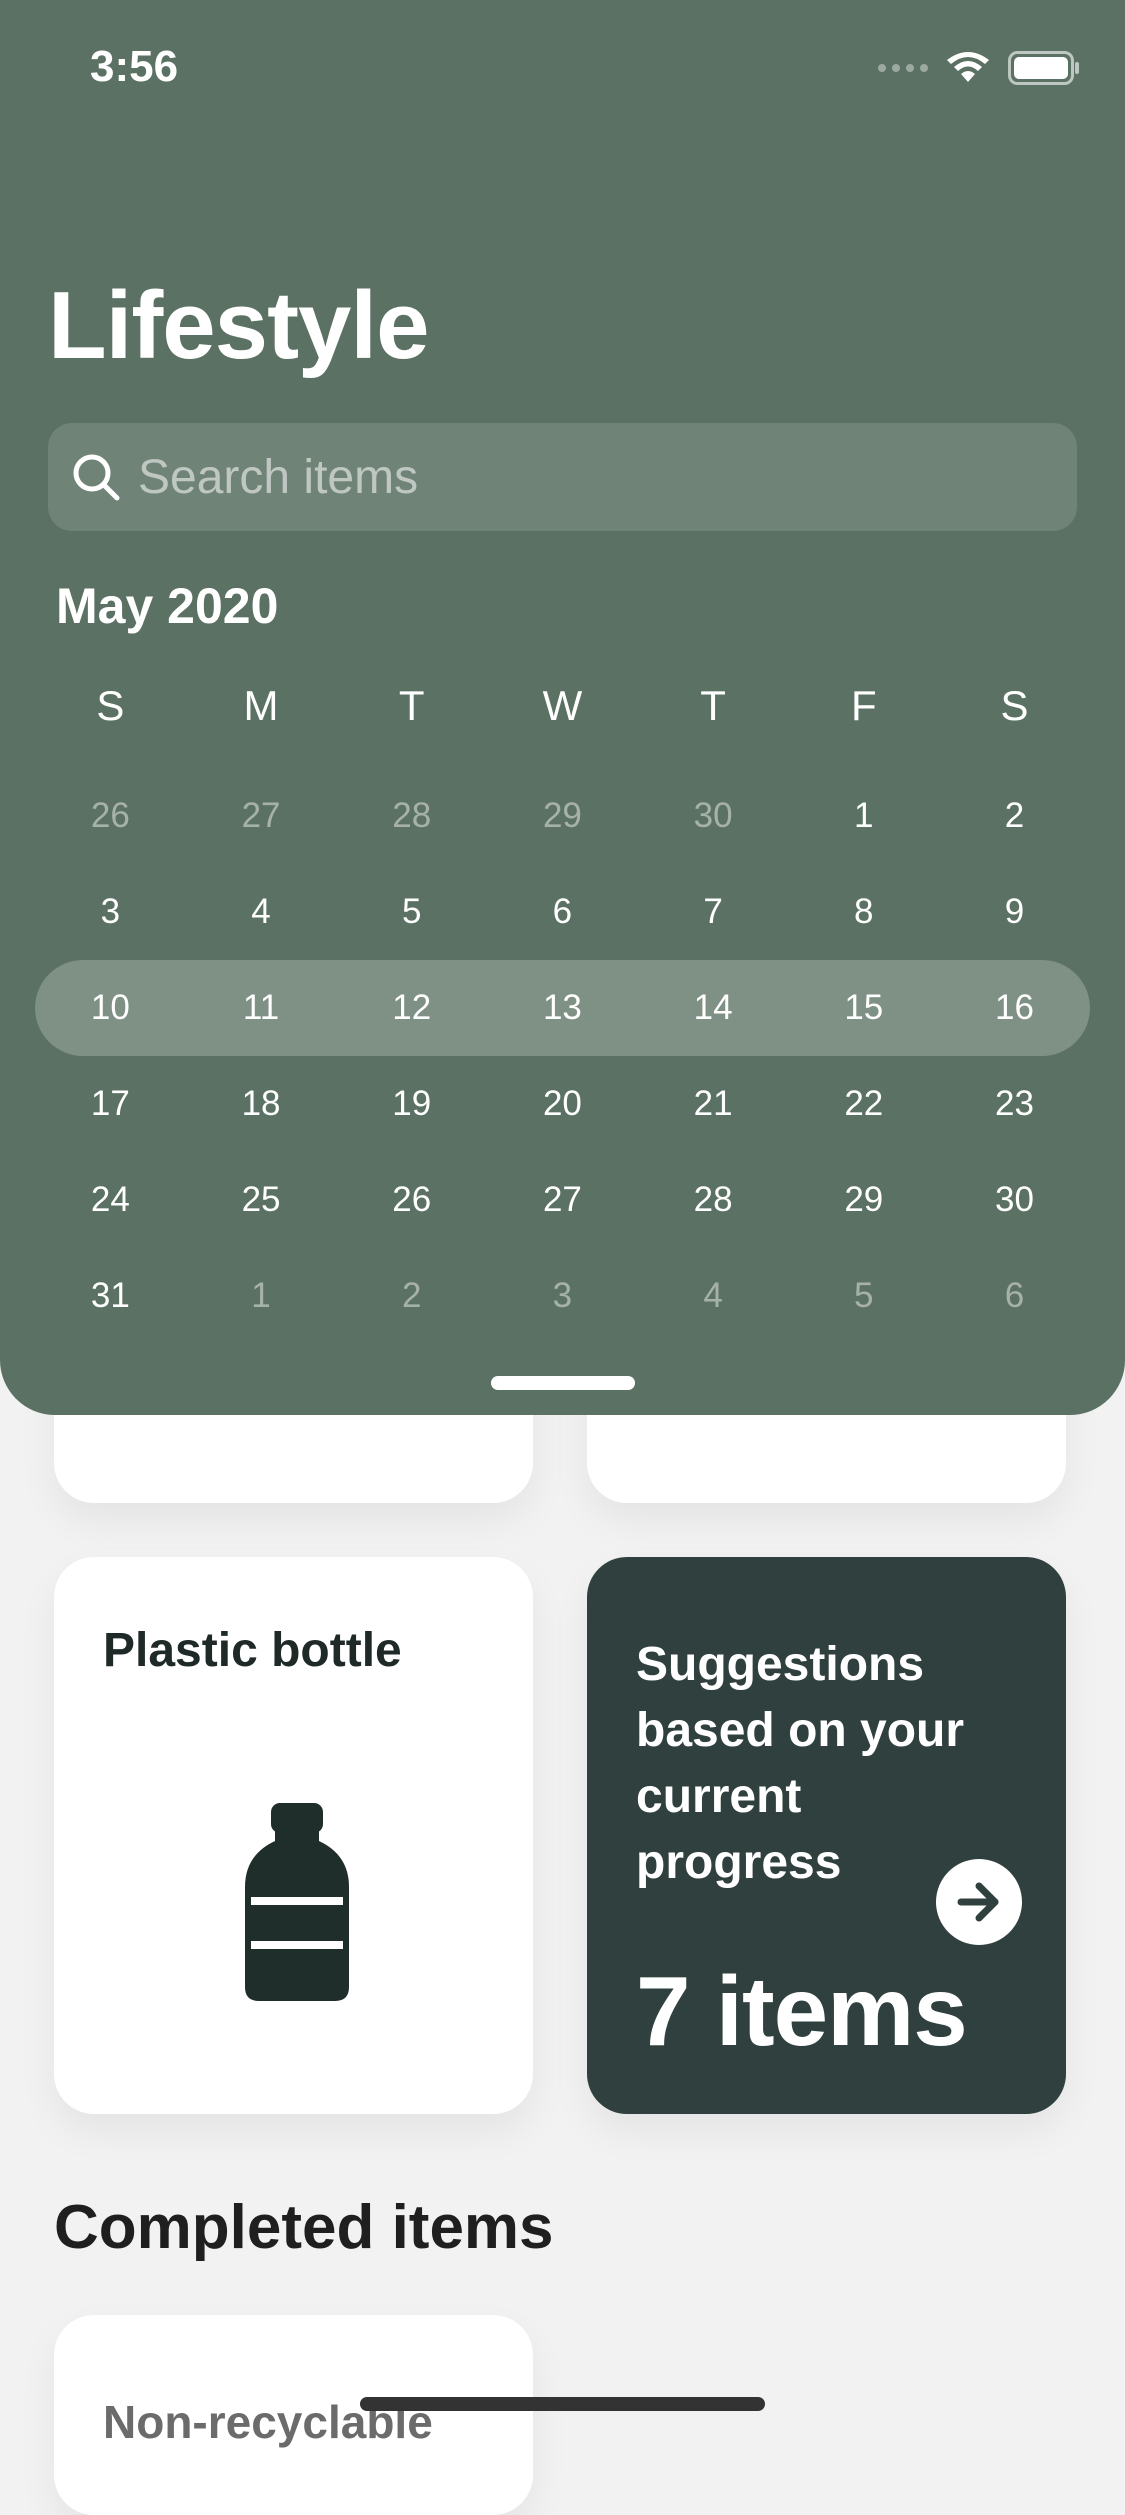 Image resolution: width=1125 pixels, height=2515 pixels. What do you see at coordinates (167, 606) in the screenshot?
I see `calendar-month-label: May 2020` at bounding box center [167, 606].